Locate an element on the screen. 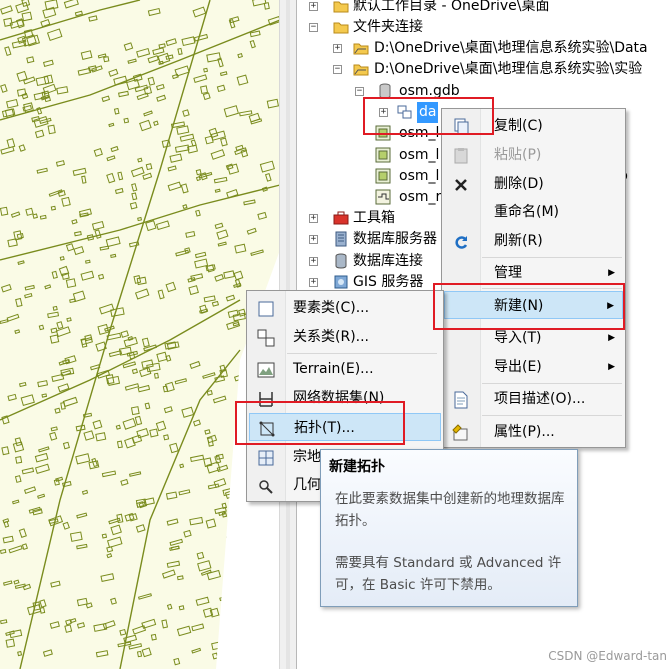 The height and width of the screenshot is (669, 671). network-dataset-icon is located at coordinates (266, 399).